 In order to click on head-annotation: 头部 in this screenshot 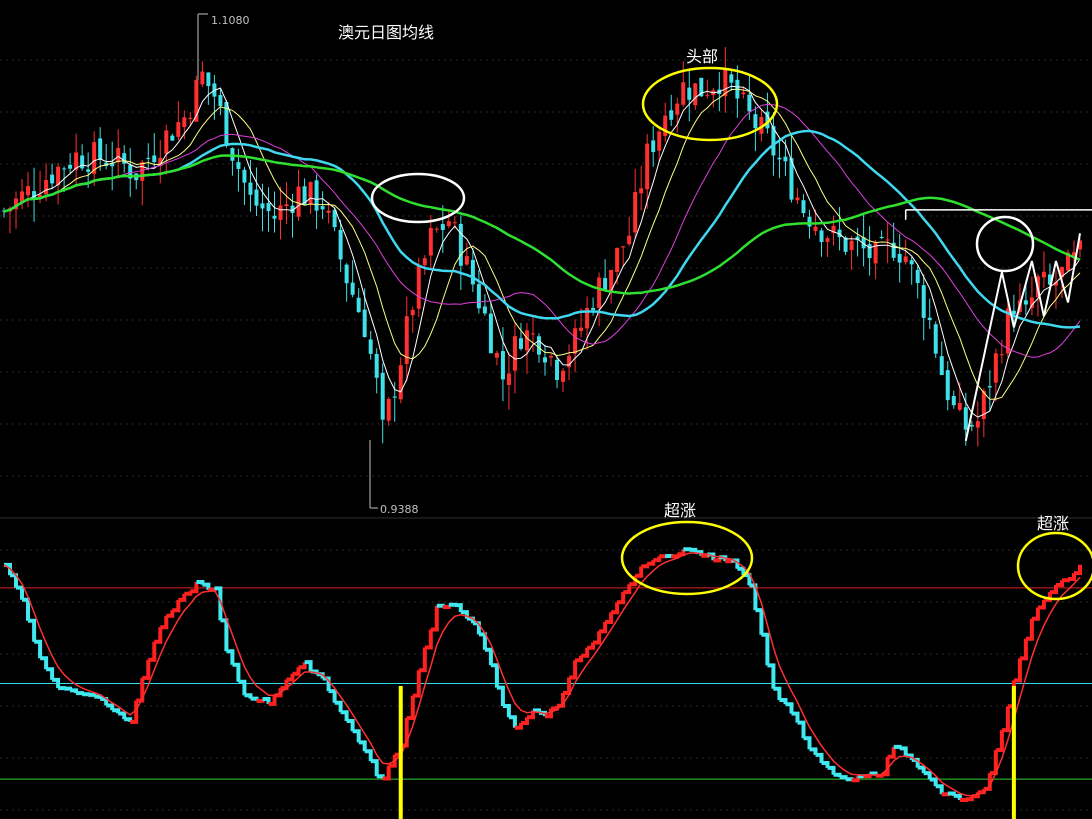, I will do `click(702, 56)`.